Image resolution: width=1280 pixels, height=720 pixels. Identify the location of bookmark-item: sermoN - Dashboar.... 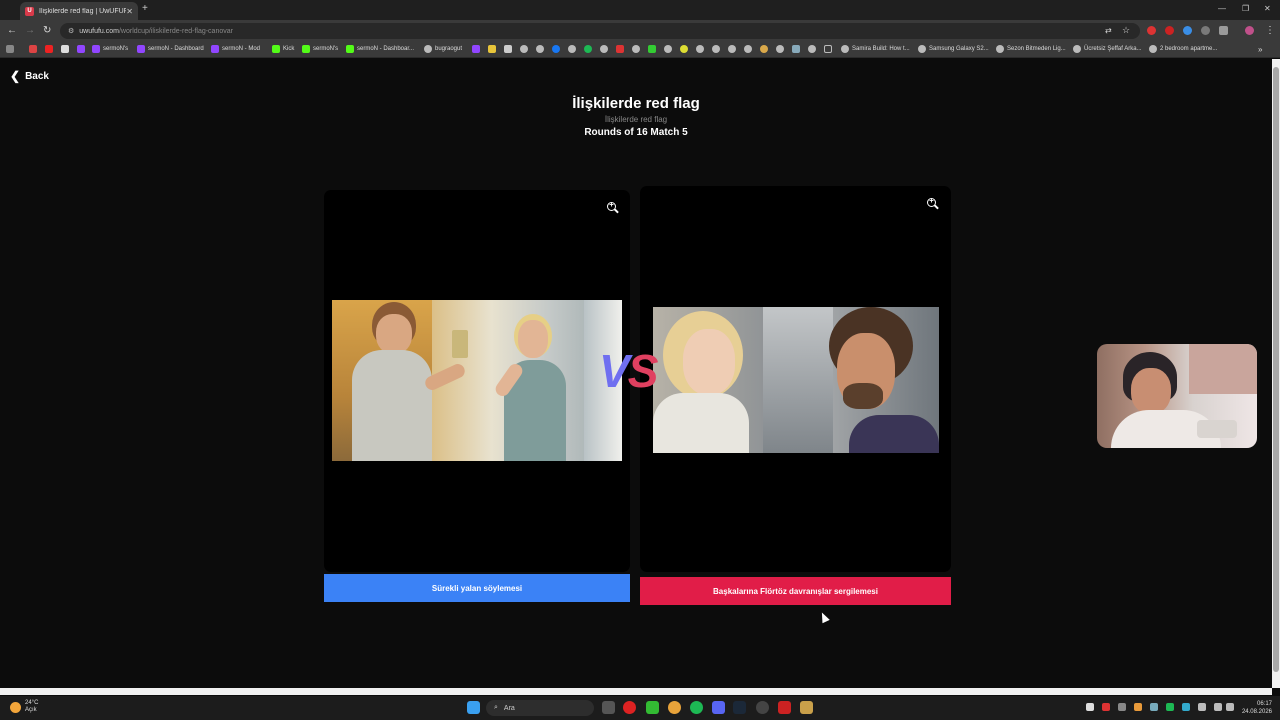
(380, 49).